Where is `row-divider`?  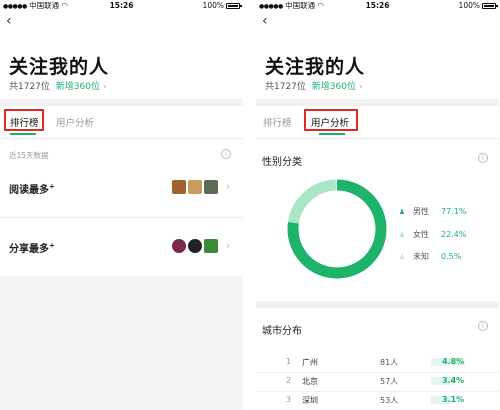 row-divider is located at coordinates (121, 217).